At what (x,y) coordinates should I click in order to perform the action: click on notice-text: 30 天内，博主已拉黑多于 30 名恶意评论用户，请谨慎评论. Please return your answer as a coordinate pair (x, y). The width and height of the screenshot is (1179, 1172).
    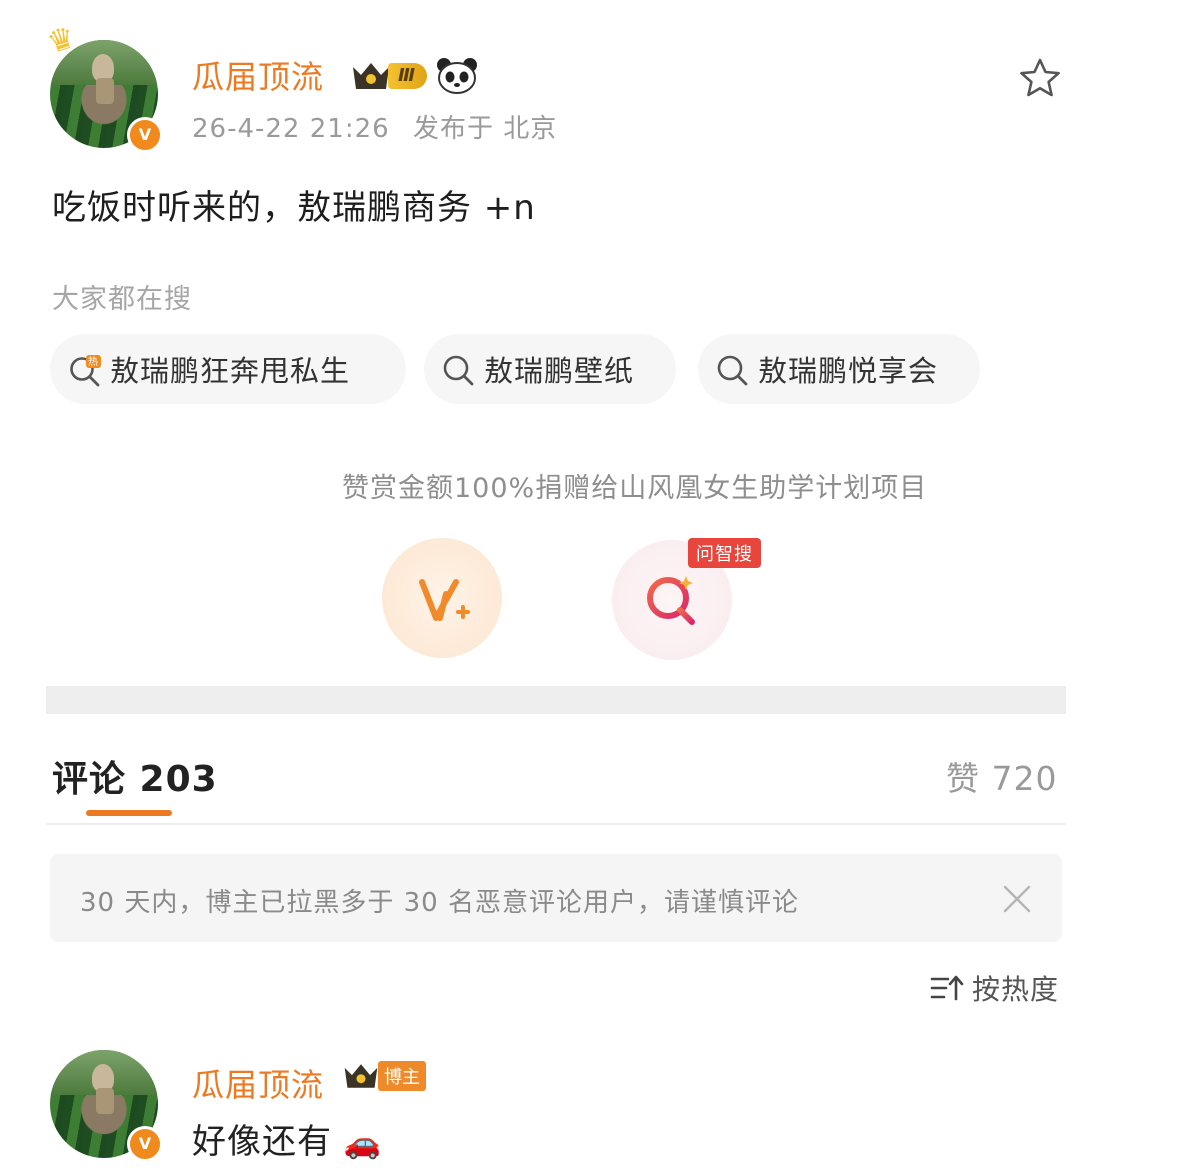
    Looking at the image, I should click on (439, 903).